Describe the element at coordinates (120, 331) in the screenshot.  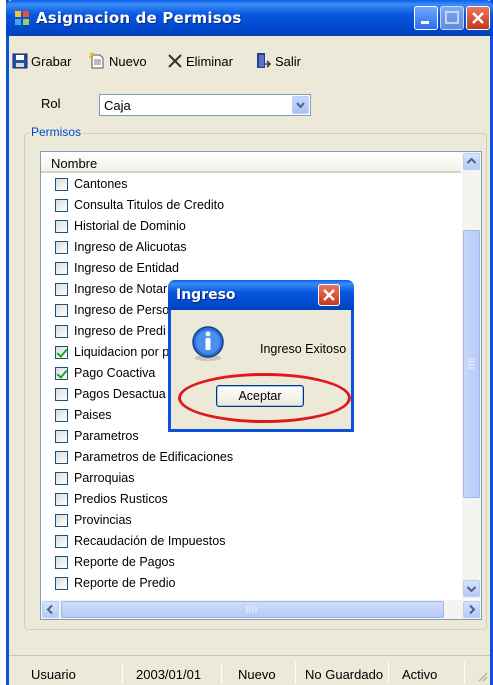
I see `permission-label: Ingreso de Predi` at that location.